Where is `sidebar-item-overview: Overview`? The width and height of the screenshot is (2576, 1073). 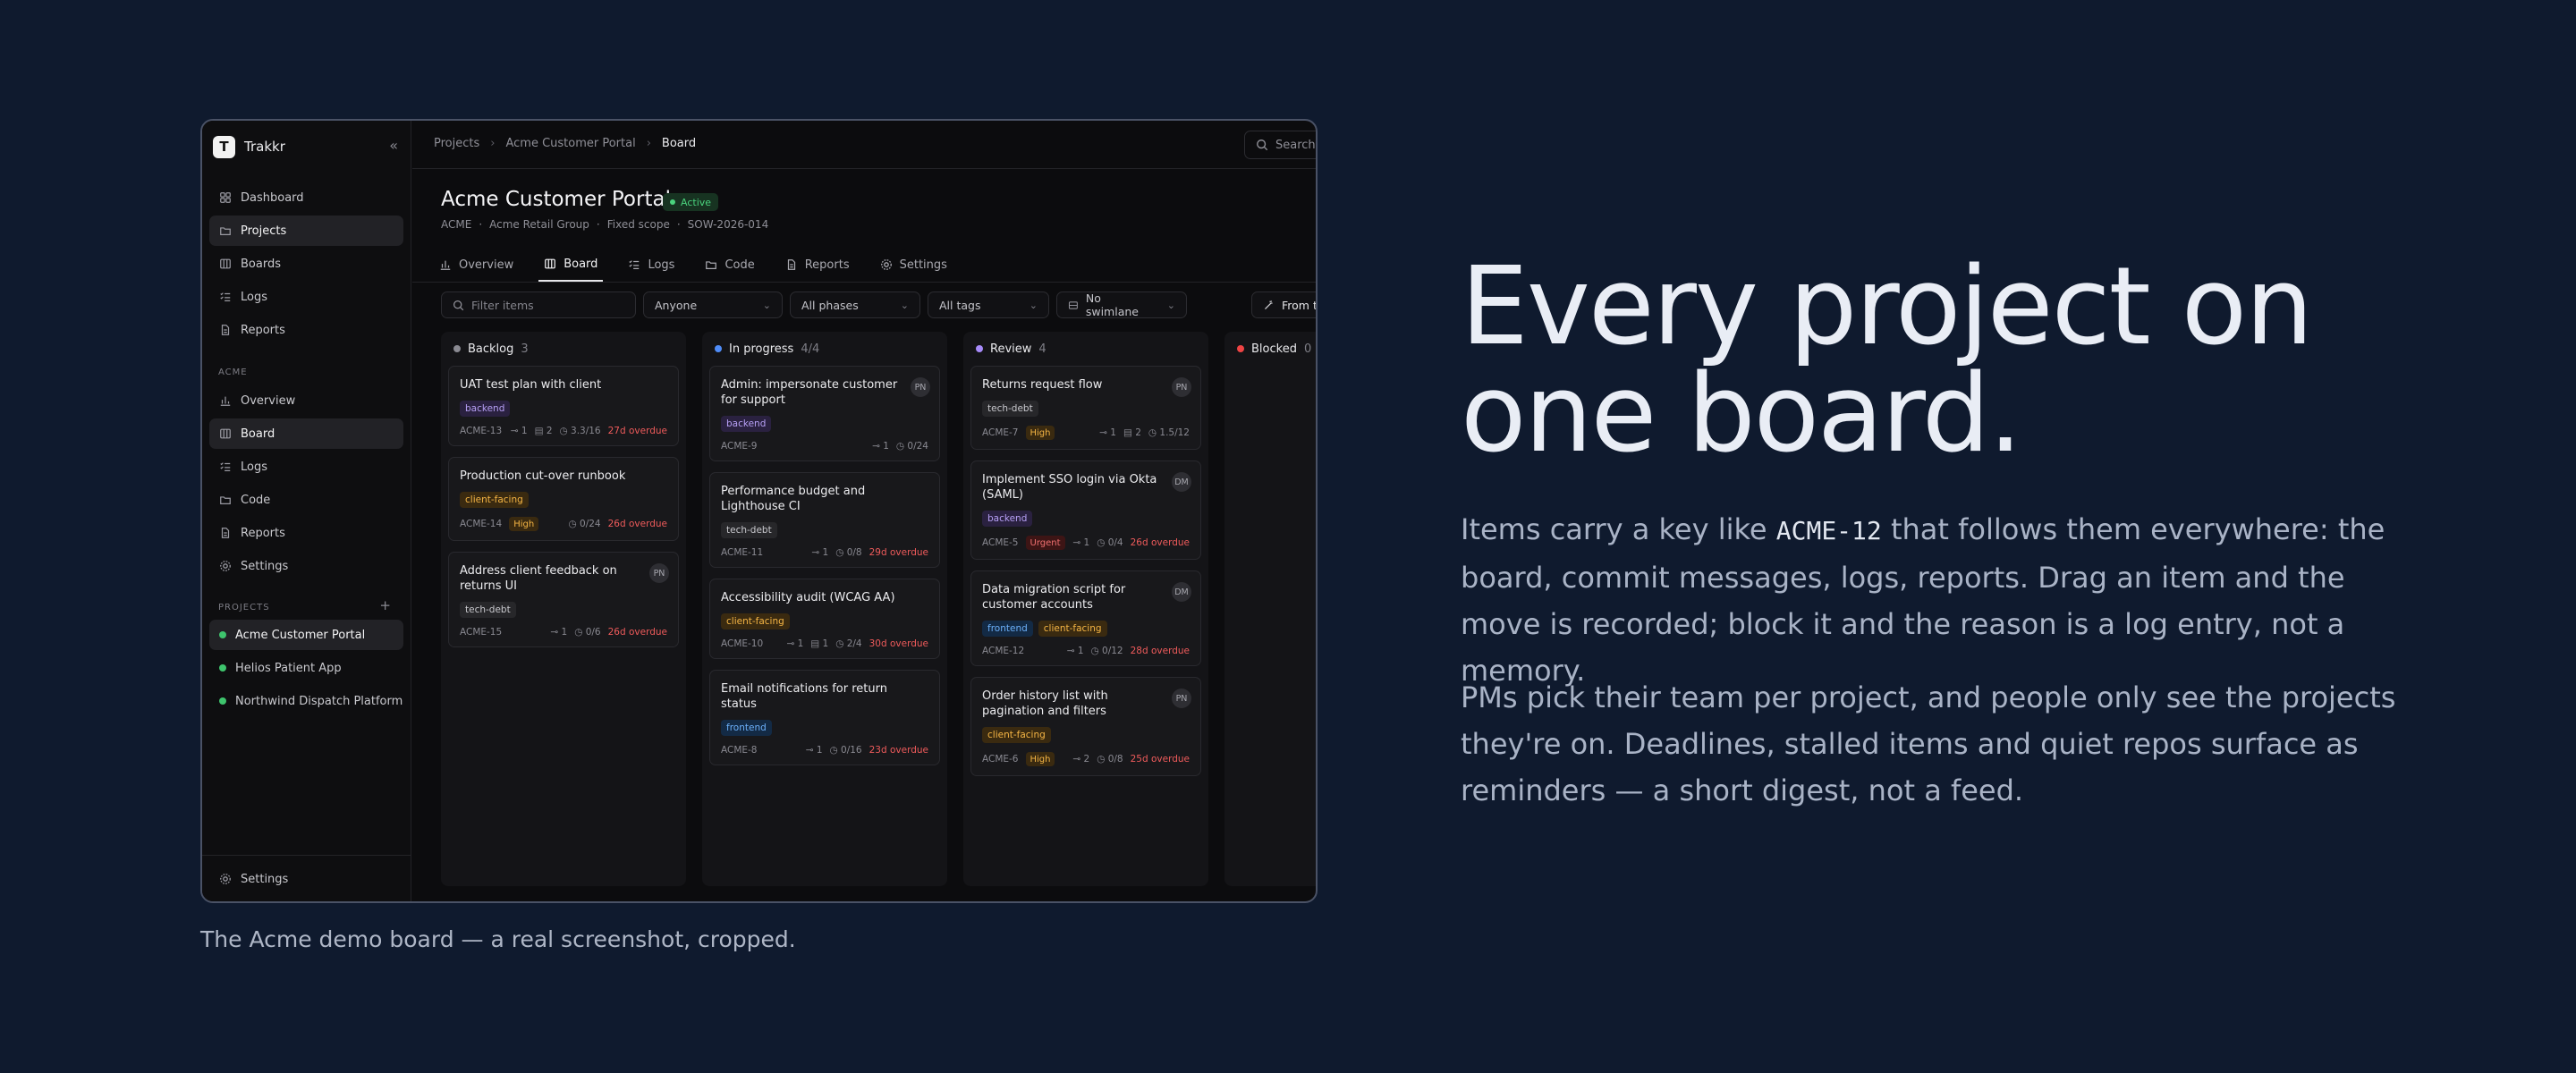
sidebar-item-overview: Overview is located at coordinates (306, 400).